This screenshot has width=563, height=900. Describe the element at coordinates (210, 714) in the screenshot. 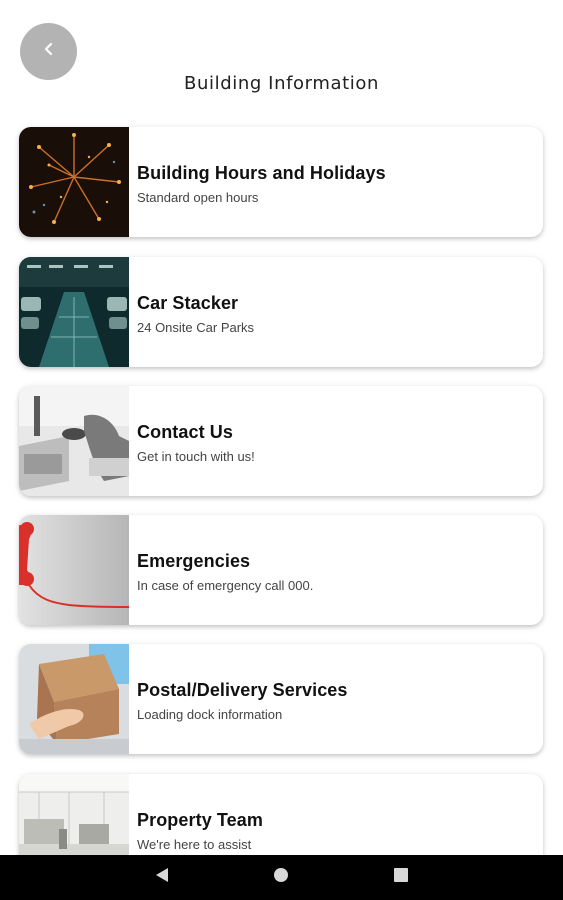

I see `item-subtitle: Loading dock information` at that location.